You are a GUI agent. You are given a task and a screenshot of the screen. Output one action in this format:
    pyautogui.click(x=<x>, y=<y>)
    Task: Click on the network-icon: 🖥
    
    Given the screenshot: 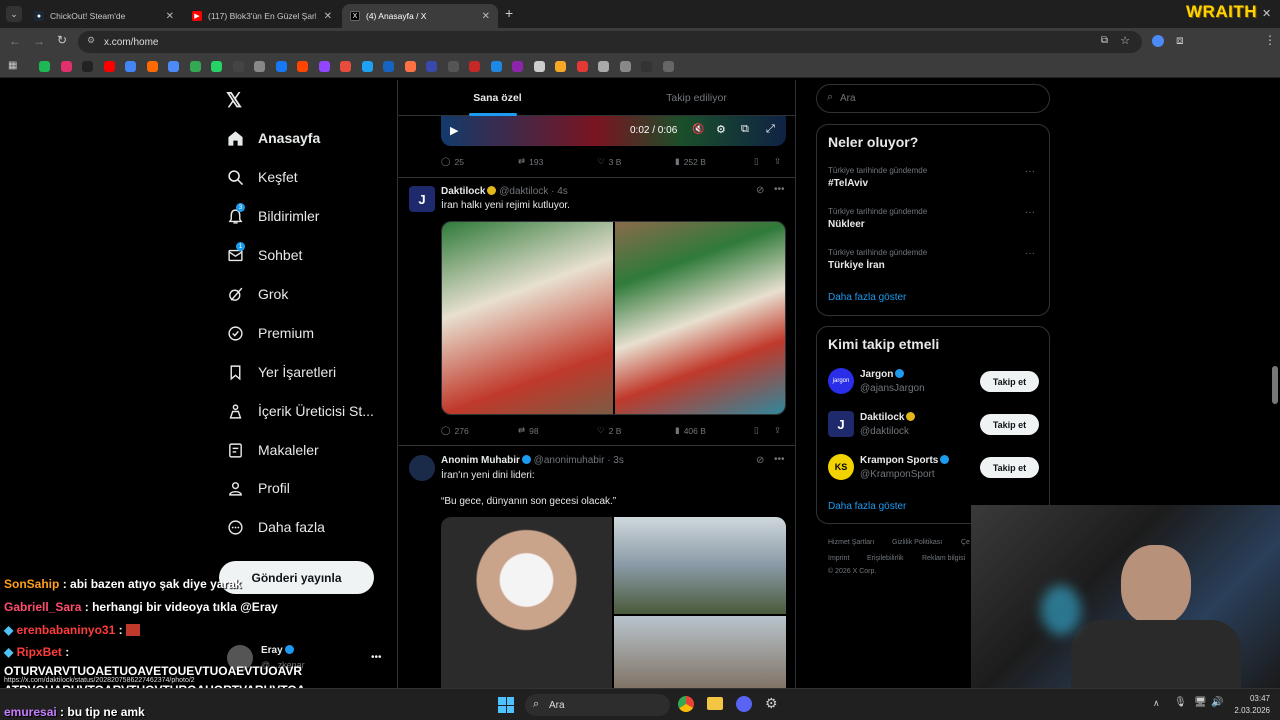 What is the action you would take?
    pyautogui.click(x=1200, y=702)
    